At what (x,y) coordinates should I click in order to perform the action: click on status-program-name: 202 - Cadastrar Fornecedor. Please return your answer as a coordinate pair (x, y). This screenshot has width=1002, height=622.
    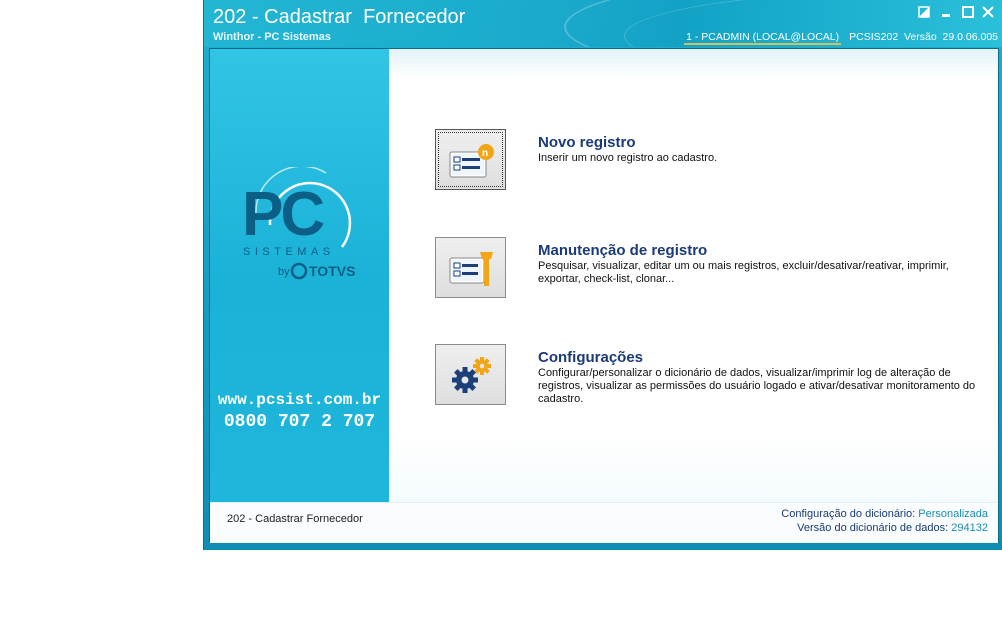
    Looking at the image, I should click on (295, 519).